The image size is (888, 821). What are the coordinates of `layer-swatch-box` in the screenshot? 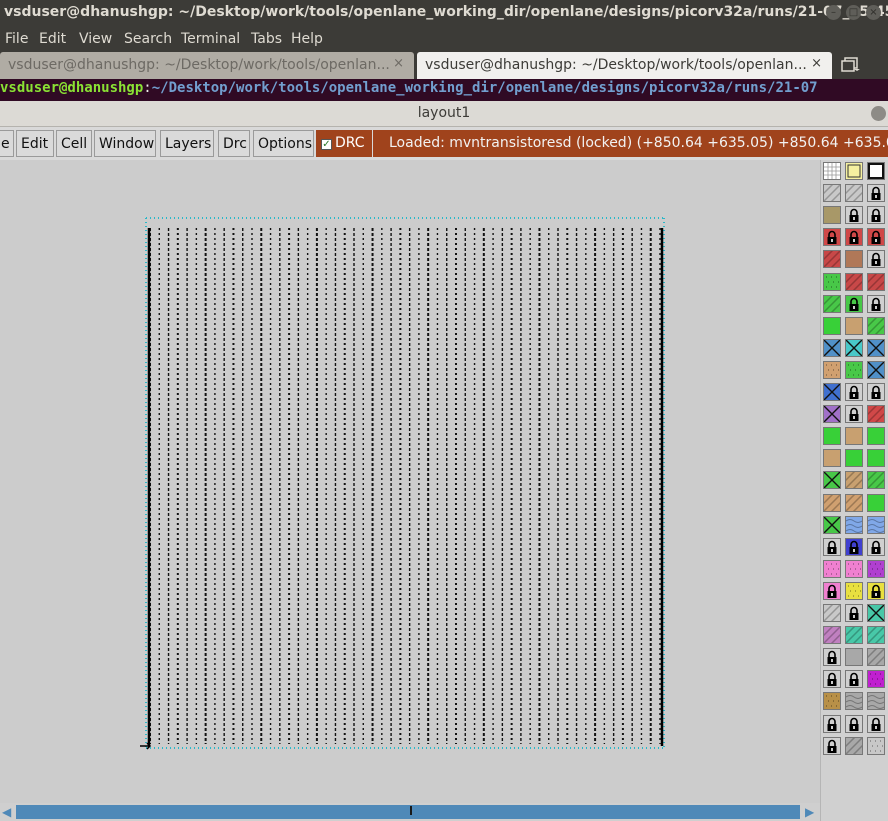 It's located at (876, 171).